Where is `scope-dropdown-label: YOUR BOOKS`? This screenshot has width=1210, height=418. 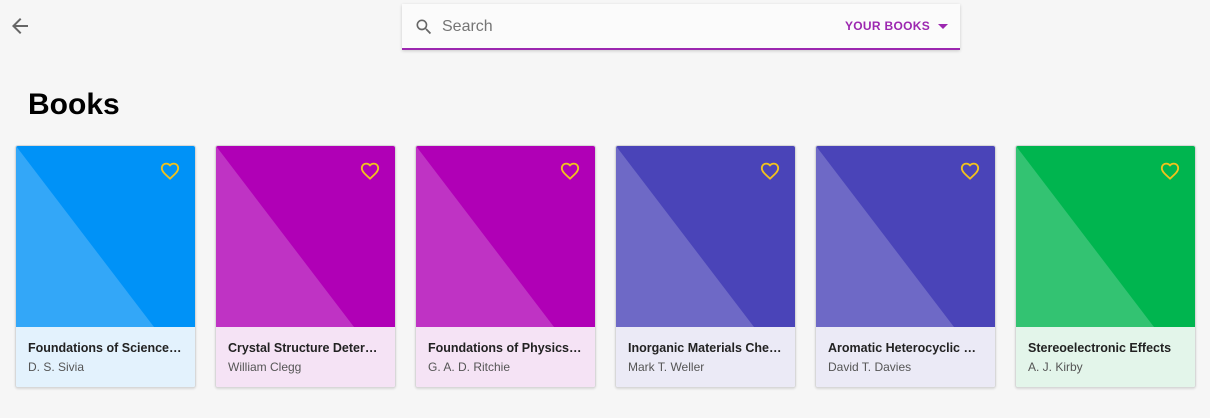
scope-dropdown-label: YOUR BOOKS is located at coordinates (887, 26).